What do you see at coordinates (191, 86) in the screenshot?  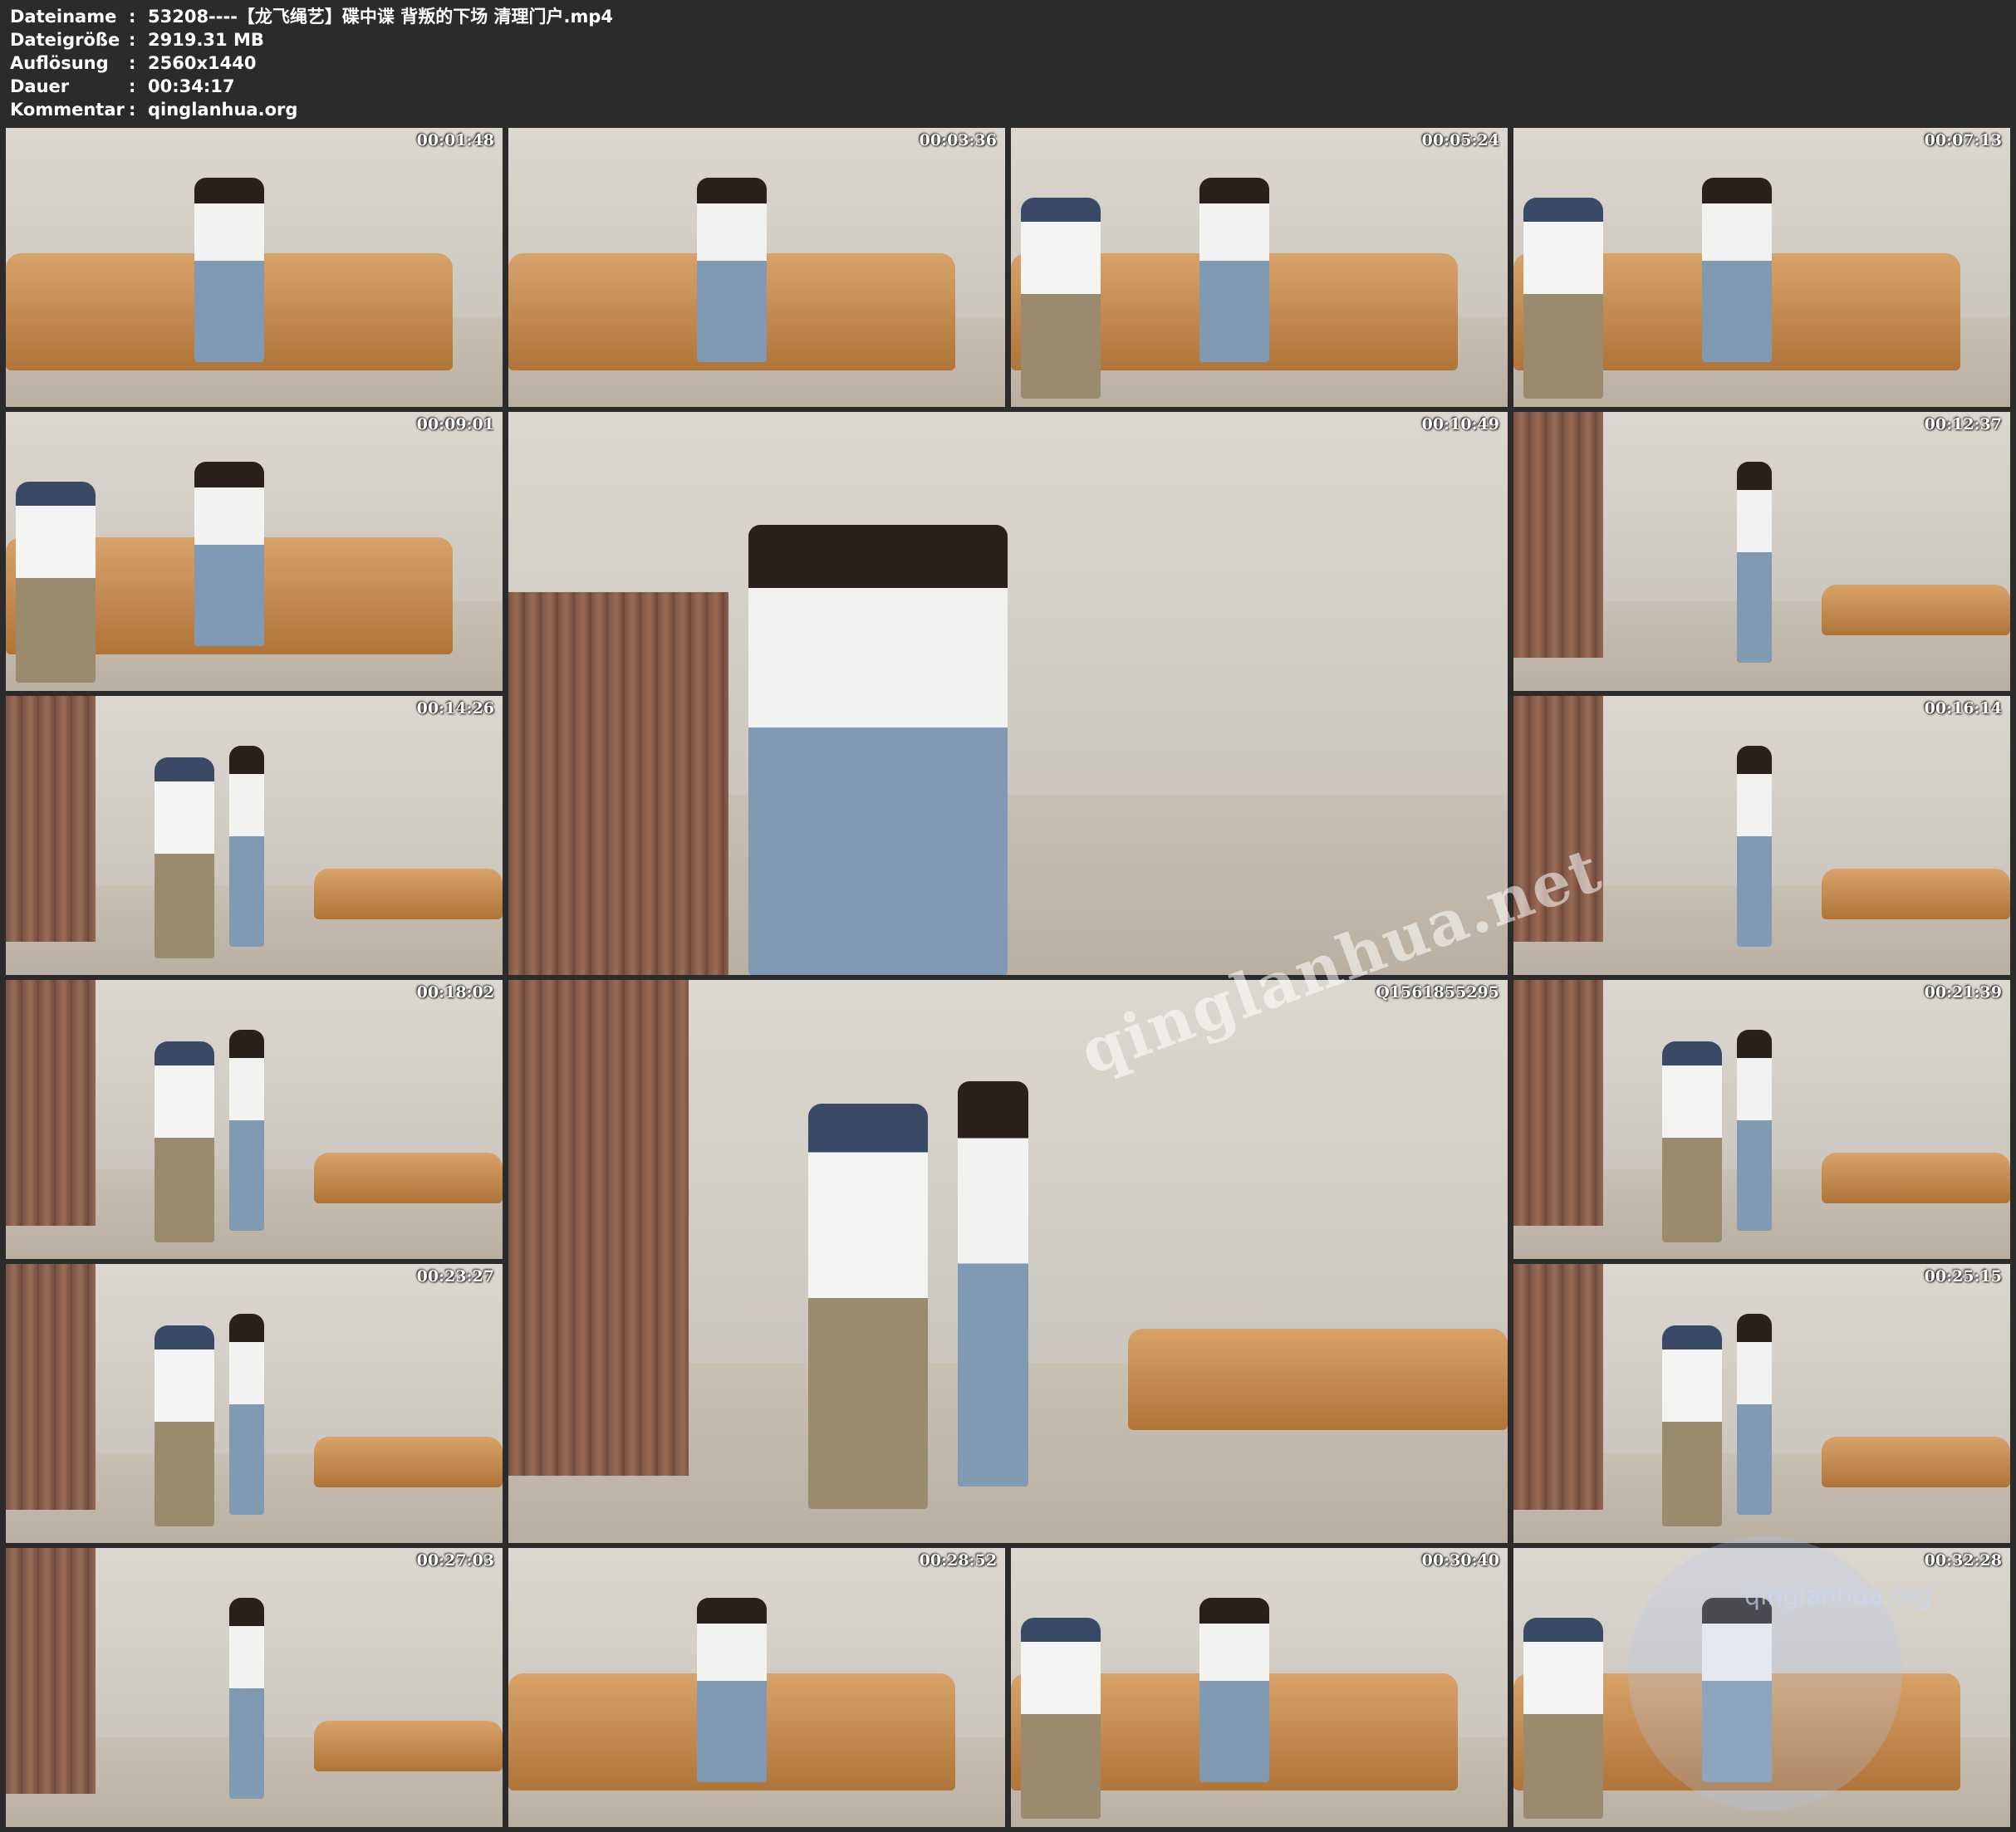 I see `duration-value: 00:34:17` at bounding box center [191, 86].